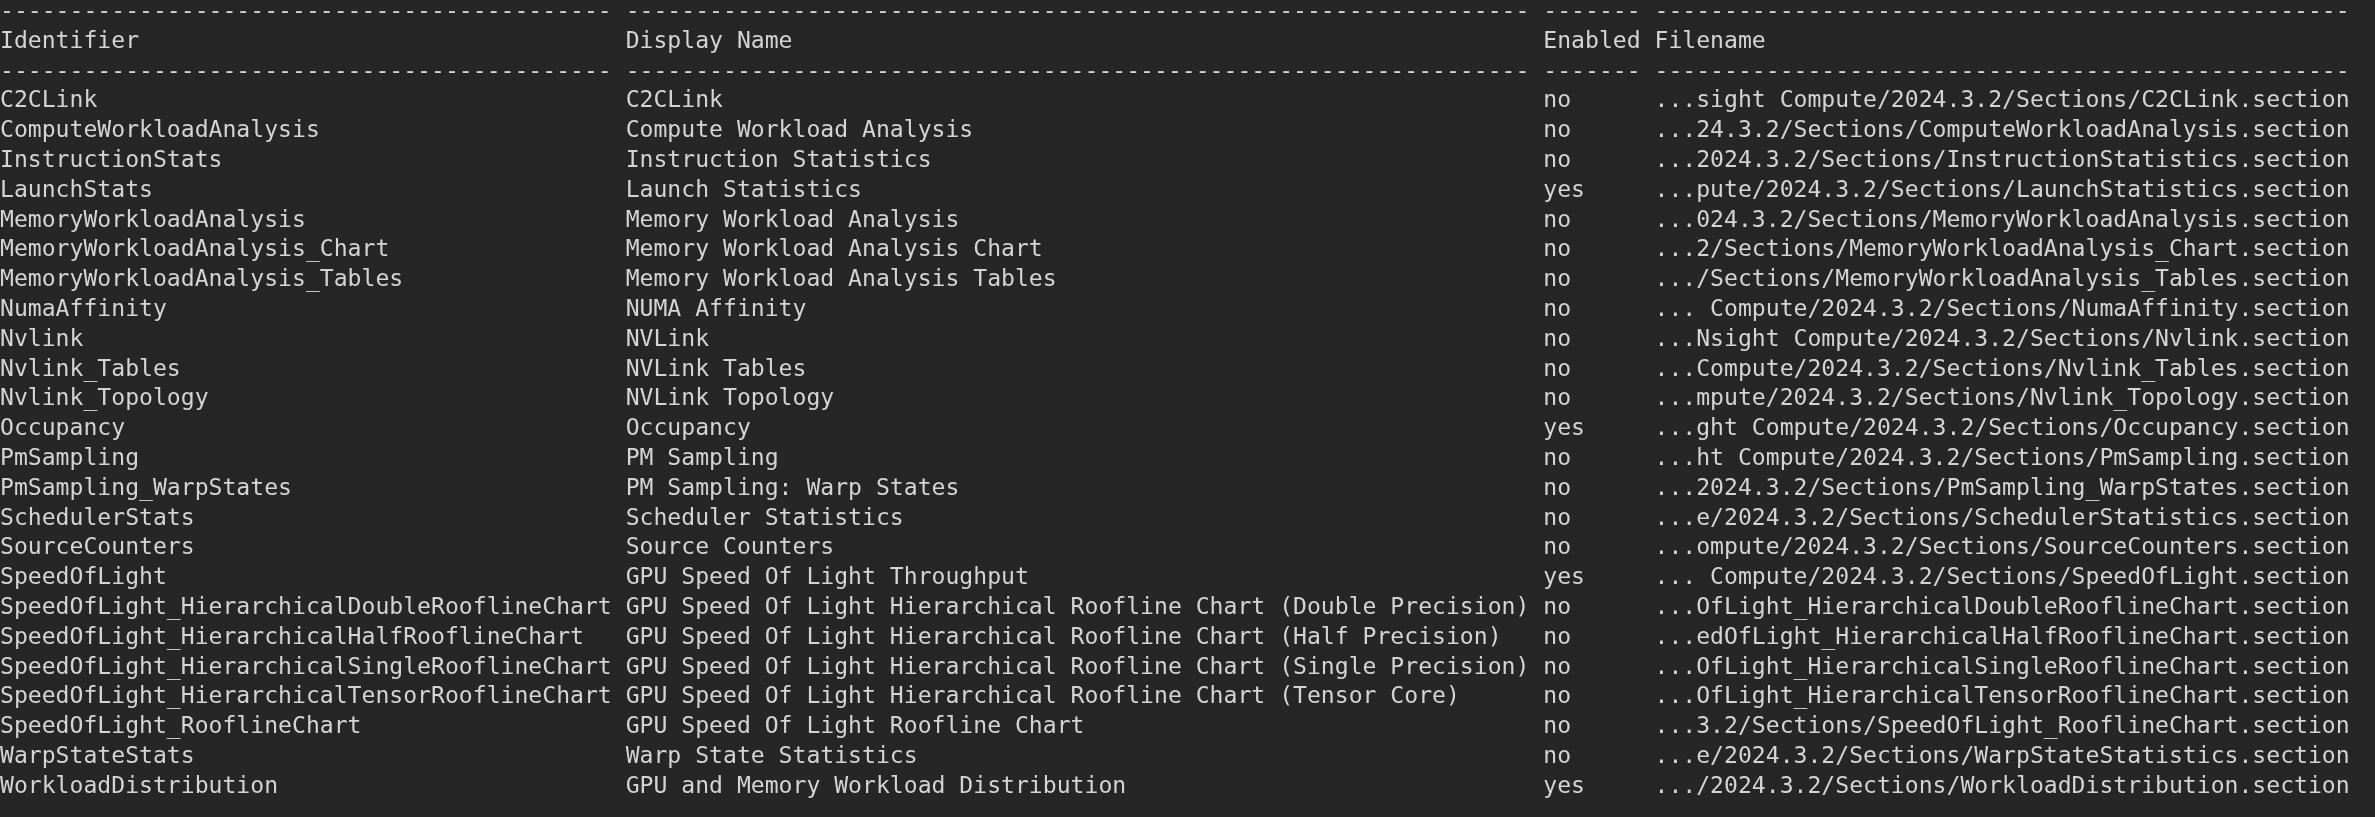  What do you see at coordinates (2002, 456) in the screenshot?
I see `table-cell: ...ht Compute/2024.3.2/Sections/PmSampling.section` at bounding box center [2002, 456].